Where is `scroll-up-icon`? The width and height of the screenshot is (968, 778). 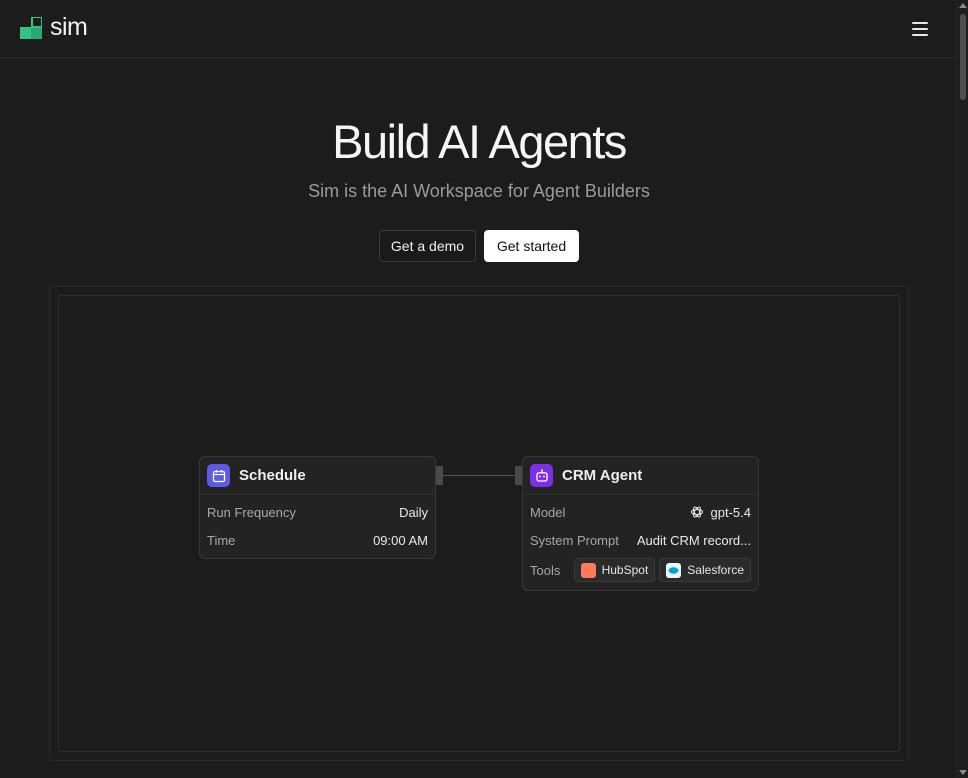
scroll-up-icon is located at coordinates (963, 5).